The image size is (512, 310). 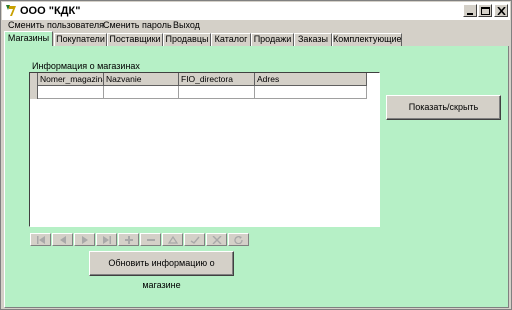 I want to click on next-record-button, so click(x=84, y=239).